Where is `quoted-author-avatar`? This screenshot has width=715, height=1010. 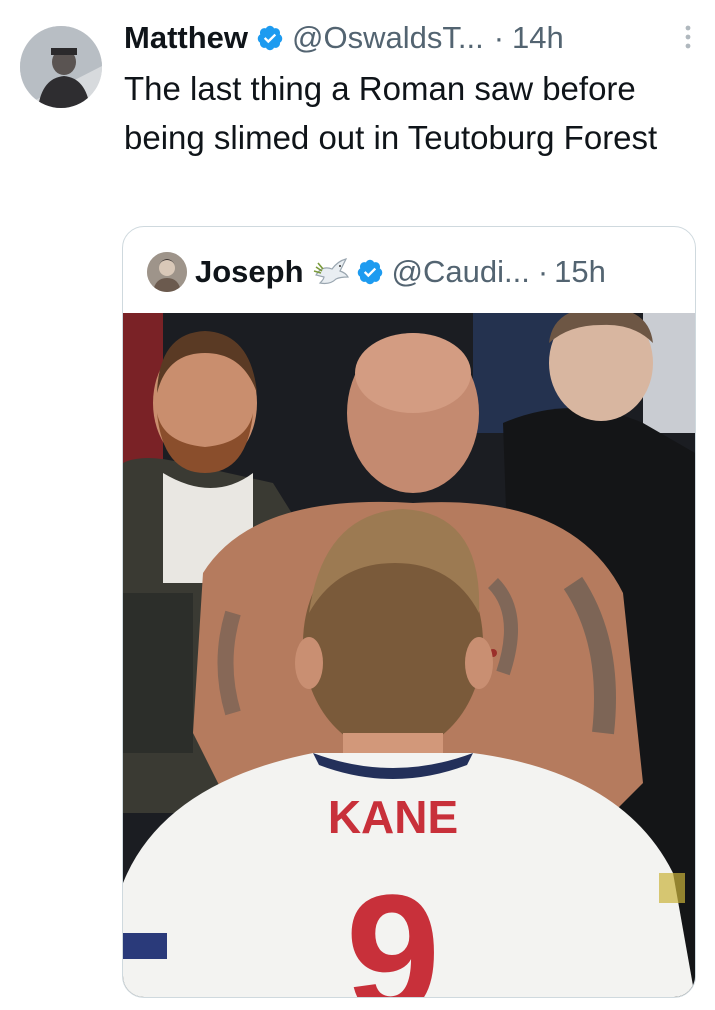 quoted-author-avatar is located at coordinates (167, 272).